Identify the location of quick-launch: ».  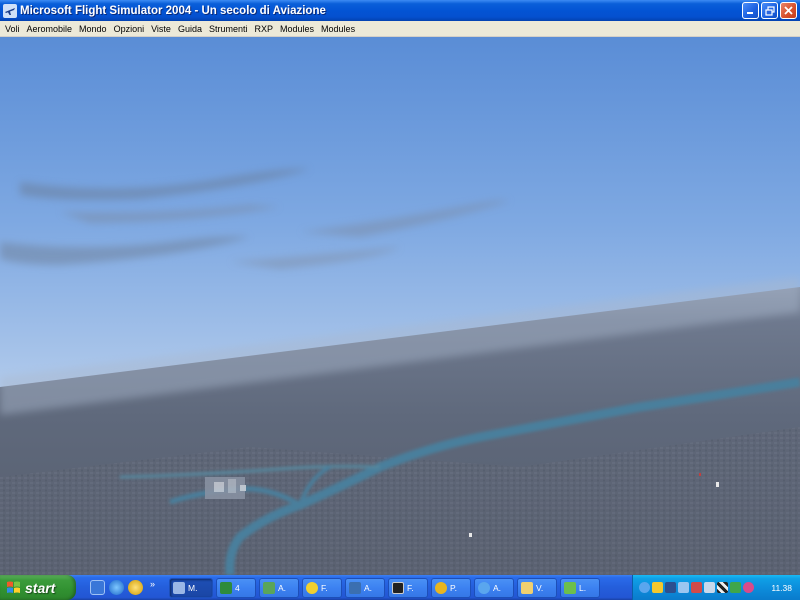
(122, 587).